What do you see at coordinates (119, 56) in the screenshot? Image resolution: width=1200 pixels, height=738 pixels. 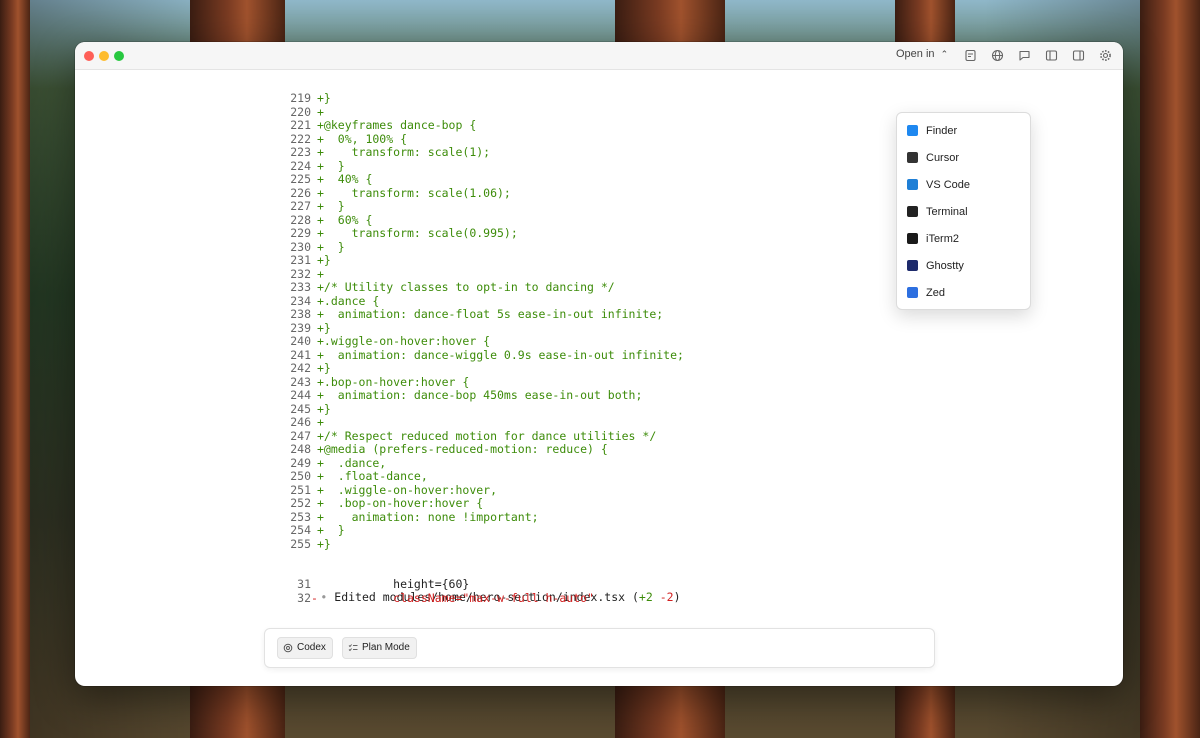 I see `zoom-window-button` at bounding box center [119, 56].